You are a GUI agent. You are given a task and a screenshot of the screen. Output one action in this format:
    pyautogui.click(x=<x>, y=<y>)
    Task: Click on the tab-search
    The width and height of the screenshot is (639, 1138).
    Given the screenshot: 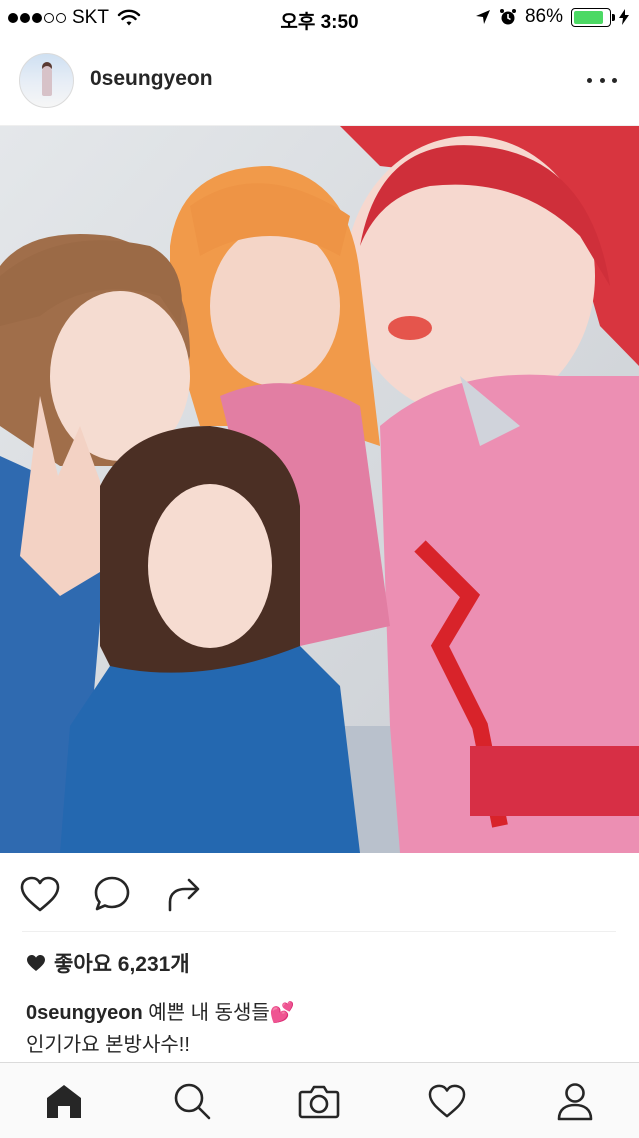 What is the action you would take?
    pyautogui.click(x=192, y=1101)
    